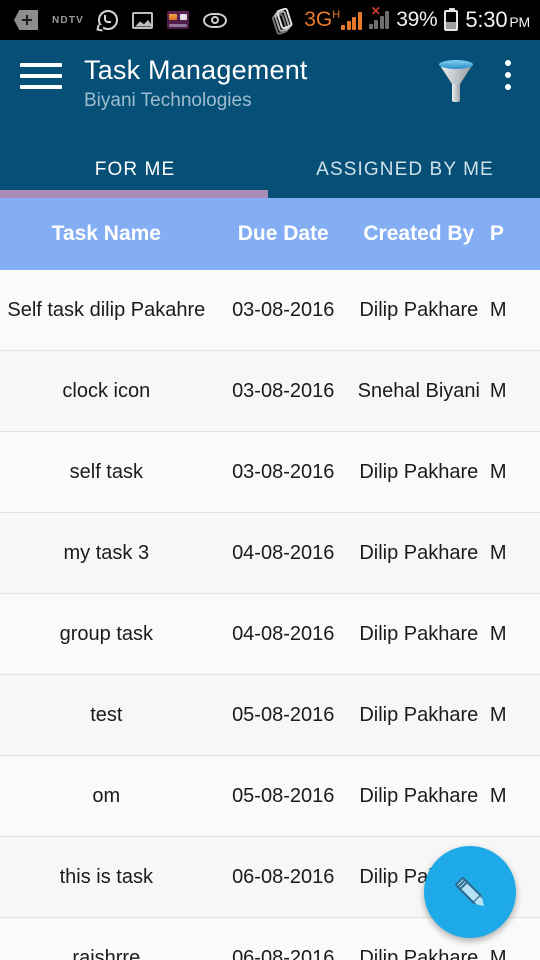 The width and height of the screenshot is (540, 960). I want to click on pencil-edit-icon, so click(470, 892).